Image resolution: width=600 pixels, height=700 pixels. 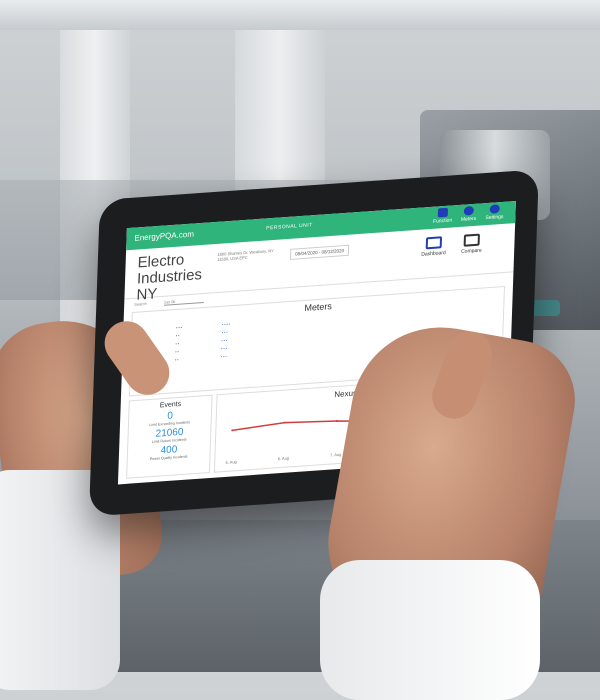 What do you see at coordinates (468, 210) in the screenshot?
I see `gauge-icon` at bounding box center [468, 210].